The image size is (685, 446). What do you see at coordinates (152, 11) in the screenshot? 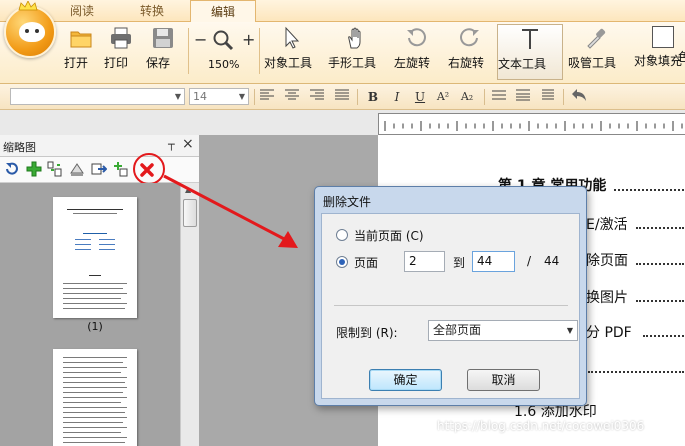
I see `tab-convert: 转换` at bounding box center [152, 11].